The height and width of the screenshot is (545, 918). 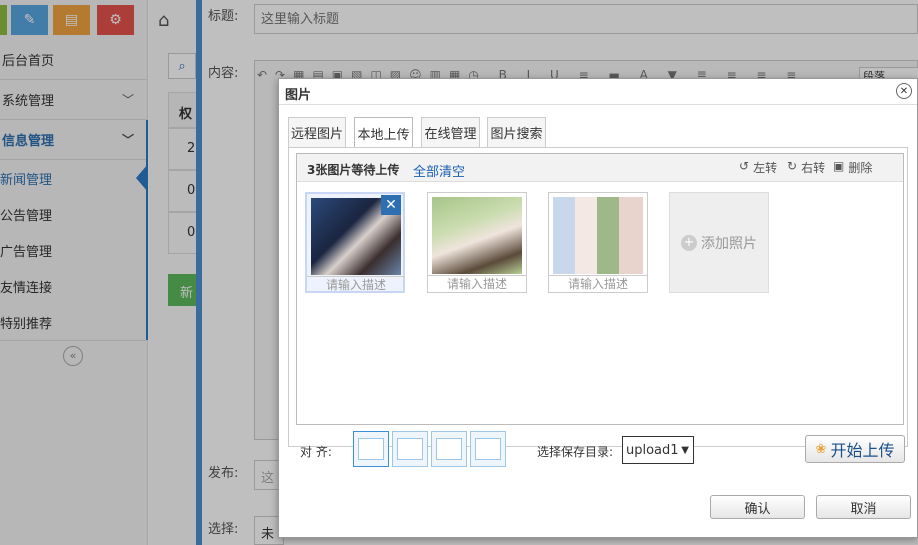 I want to click on tab-online-manage: 在线管理, so click(x=450, y=132).